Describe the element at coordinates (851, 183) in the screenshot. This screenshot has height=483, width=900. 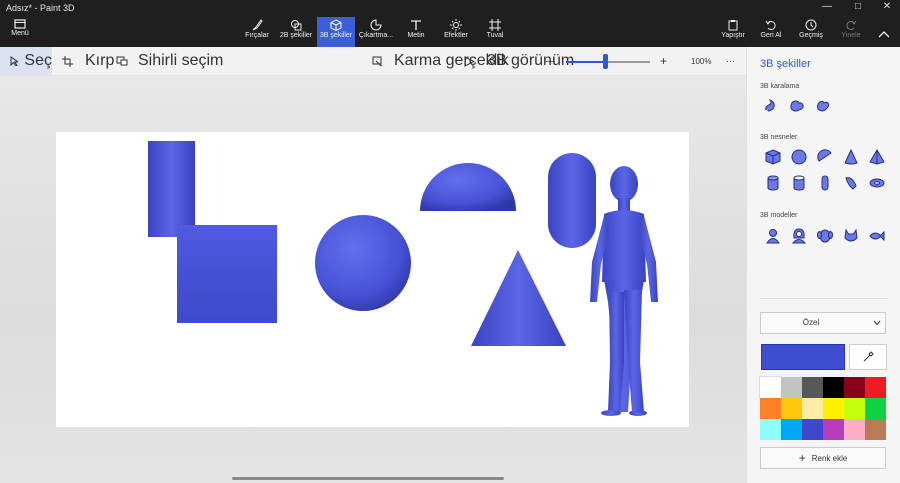
I see `cone-donut-icon` at that location.